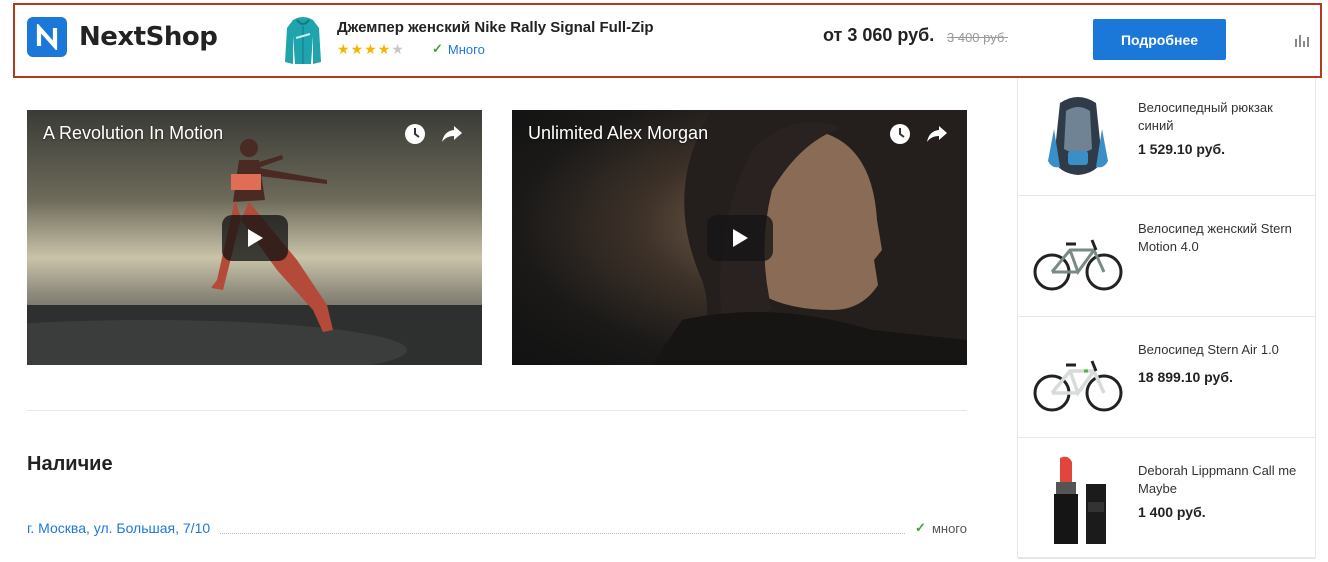 The height and width of the screenshot is (562, 1328). I want to click on compare-stats-icon, so click(1302, 40).